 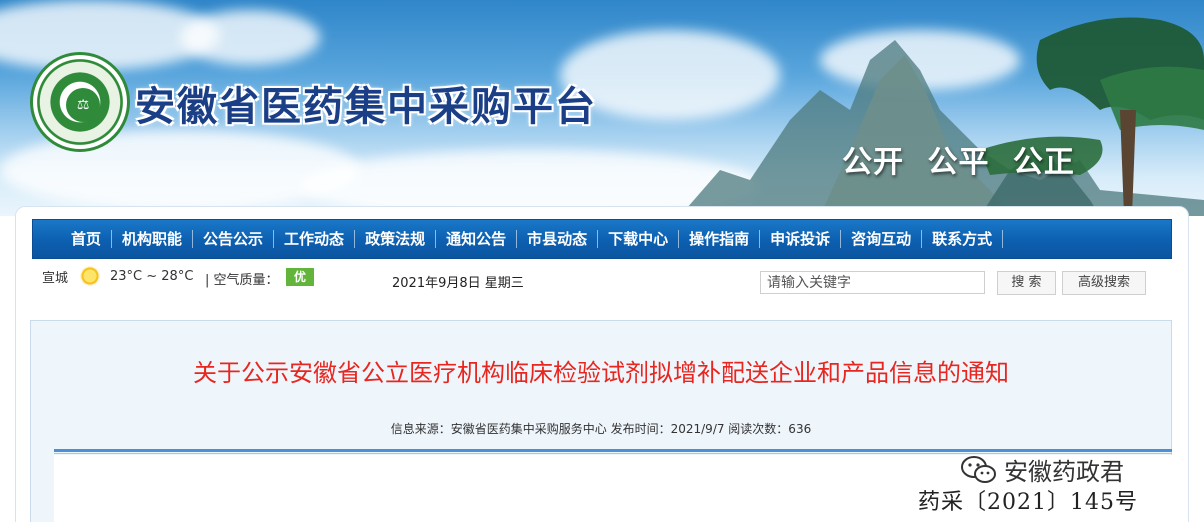 What do you see at coordinates (719, 239) in the screenshot?
I see `nav-item-guide: 操作指南` at bounding box center [719, 239].